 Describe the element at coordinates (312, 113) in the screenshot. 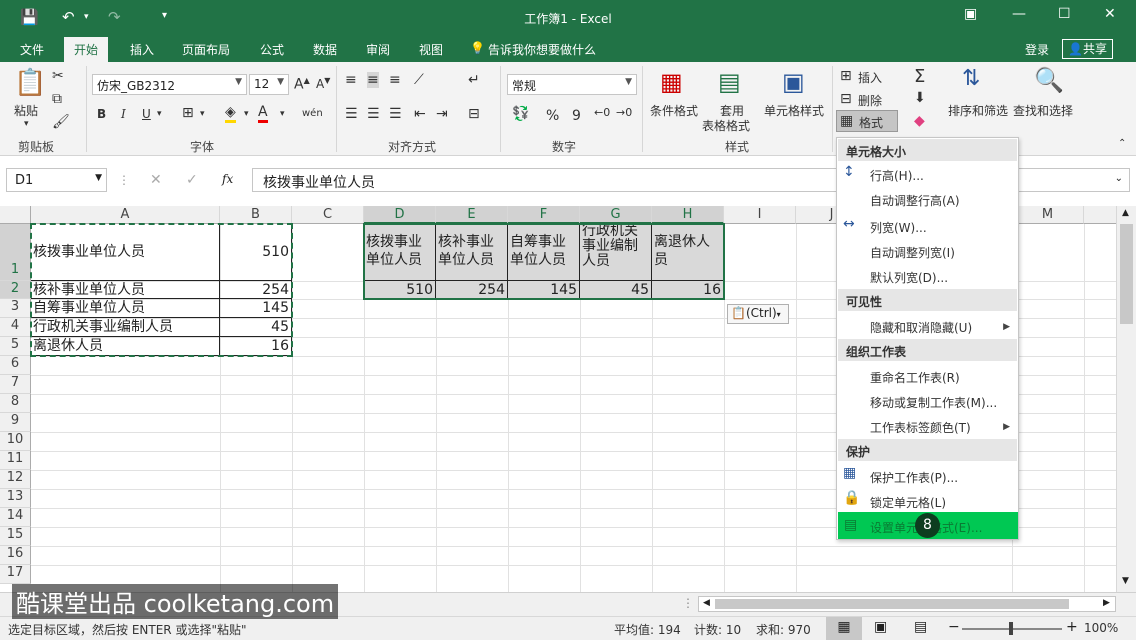

I see `phonetic-button: wén` at that location.